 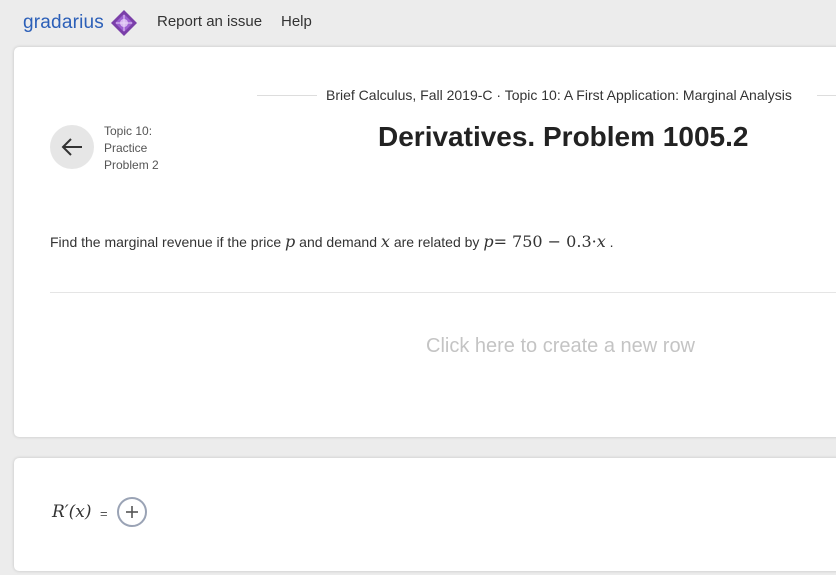 What do you see at coordinates (826, 95) in the screenshot?
I see `breadcrumb-divider-right` at bounding box center [826, 95].